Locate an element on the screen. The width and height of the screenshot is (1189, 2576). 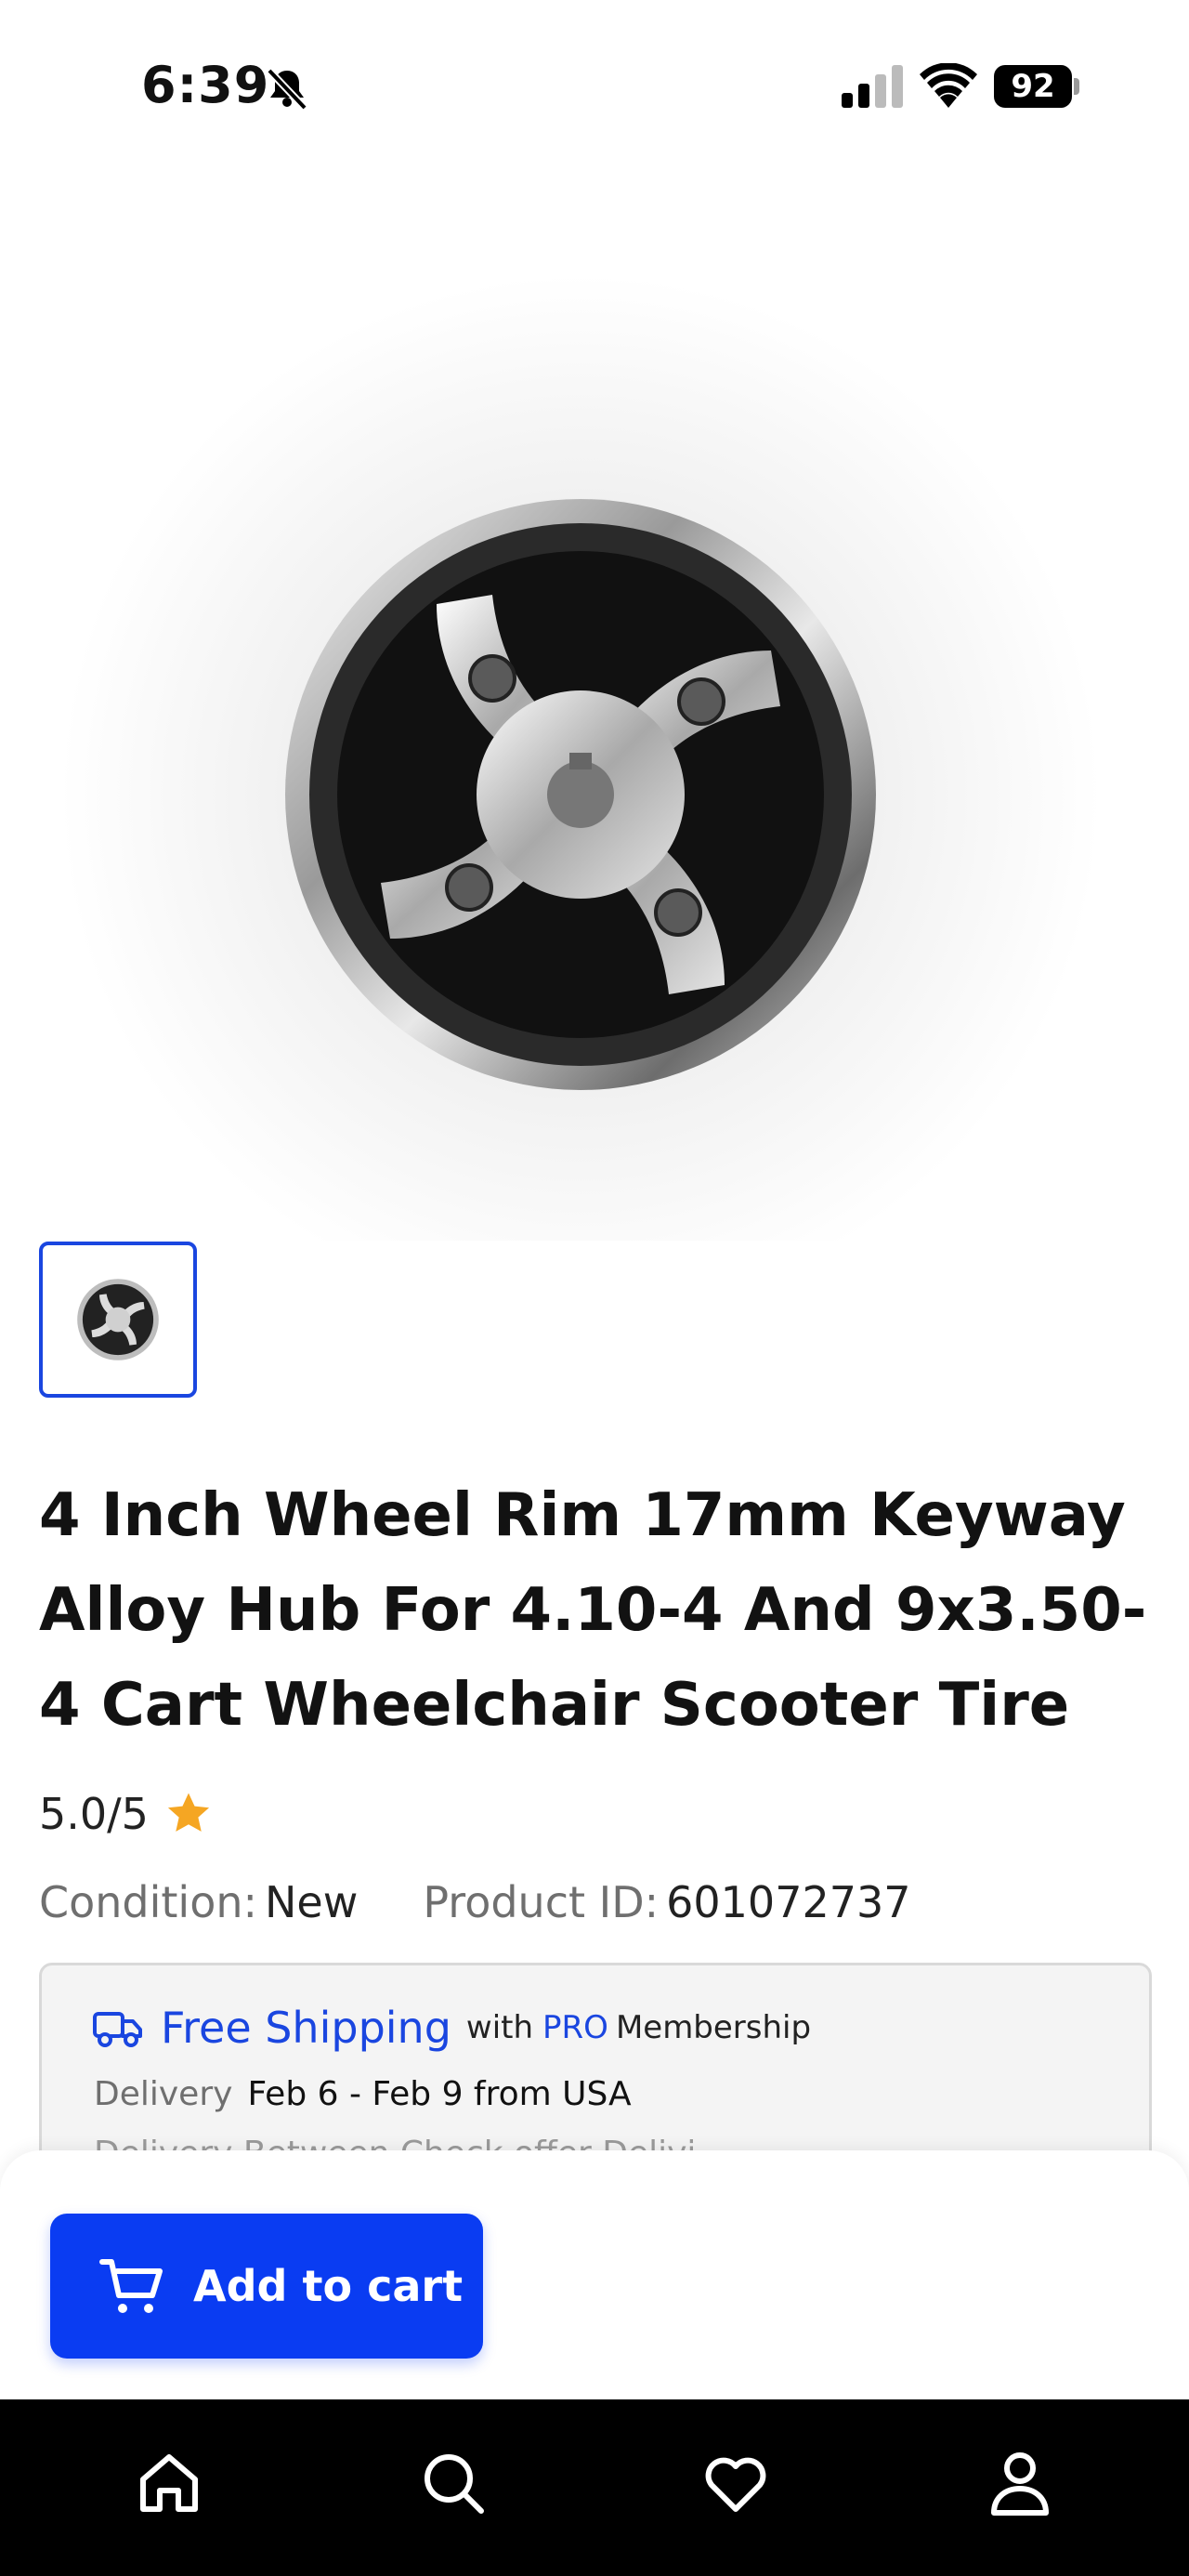
nav-home is located at coordinates (169, 2483).